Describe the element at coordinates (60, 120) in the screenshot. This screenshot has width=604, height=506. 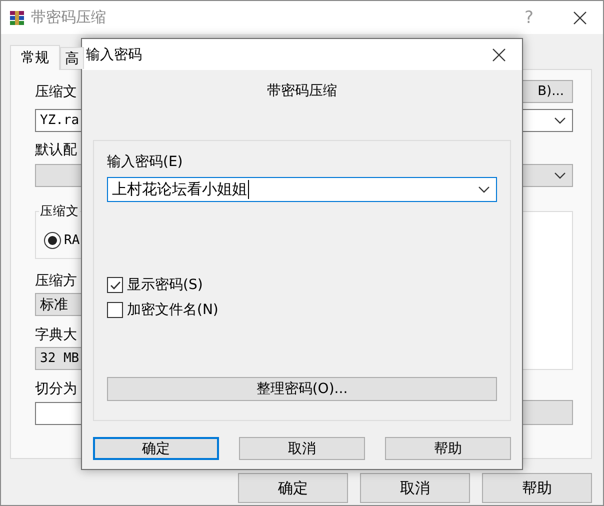
I see `field-value: YZ.ra` at that location.